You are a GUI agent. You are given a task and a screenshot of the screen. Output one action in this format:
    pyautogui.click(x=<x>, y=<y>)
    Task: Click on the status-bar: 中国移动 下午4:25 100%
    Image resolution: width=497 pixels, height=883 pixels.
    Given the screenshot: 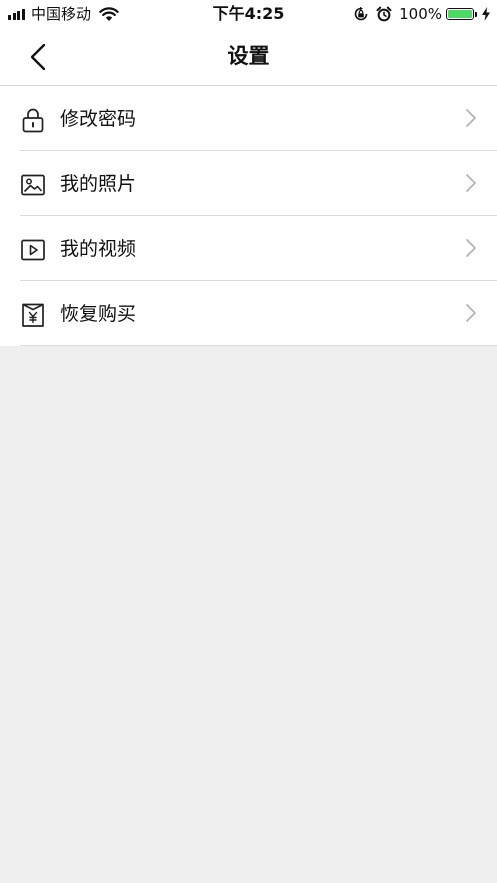 What is the action you would take?
    pyautogui.click(x=248, y=14)
    